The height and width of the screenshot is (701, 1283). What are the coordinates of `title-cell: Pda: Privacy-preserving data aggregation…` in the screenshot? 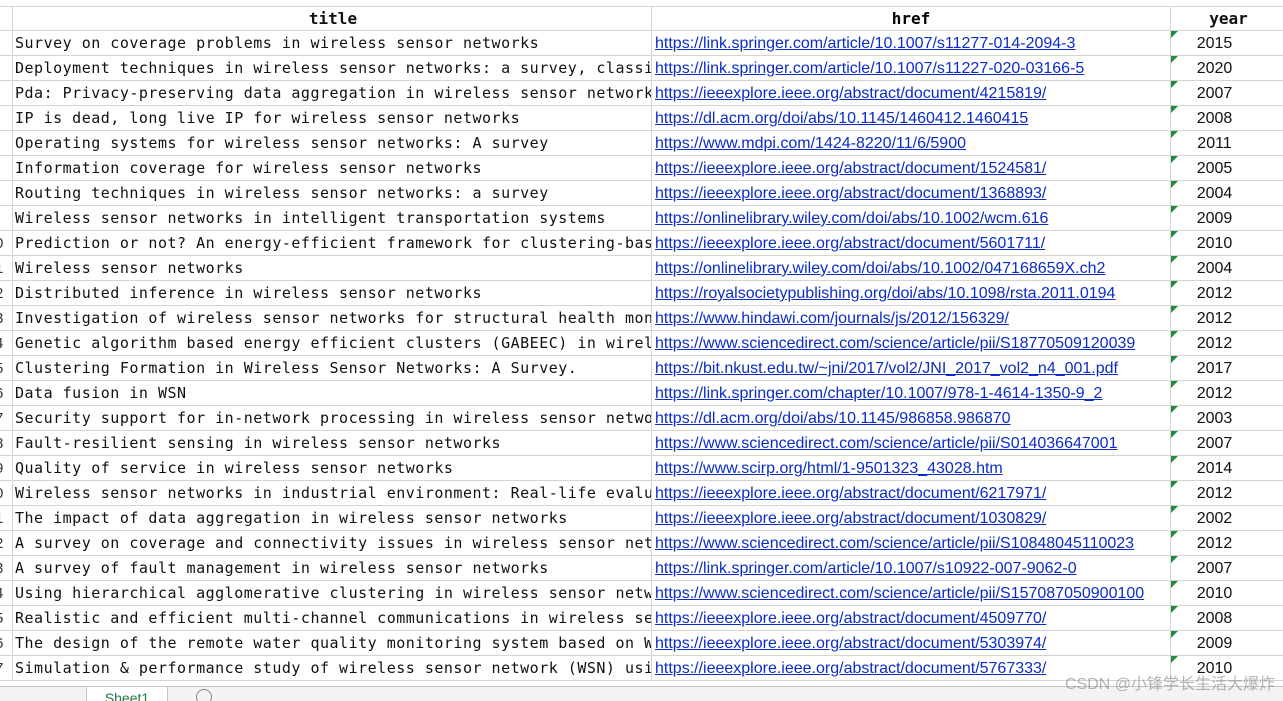 It's located at (332, 93).